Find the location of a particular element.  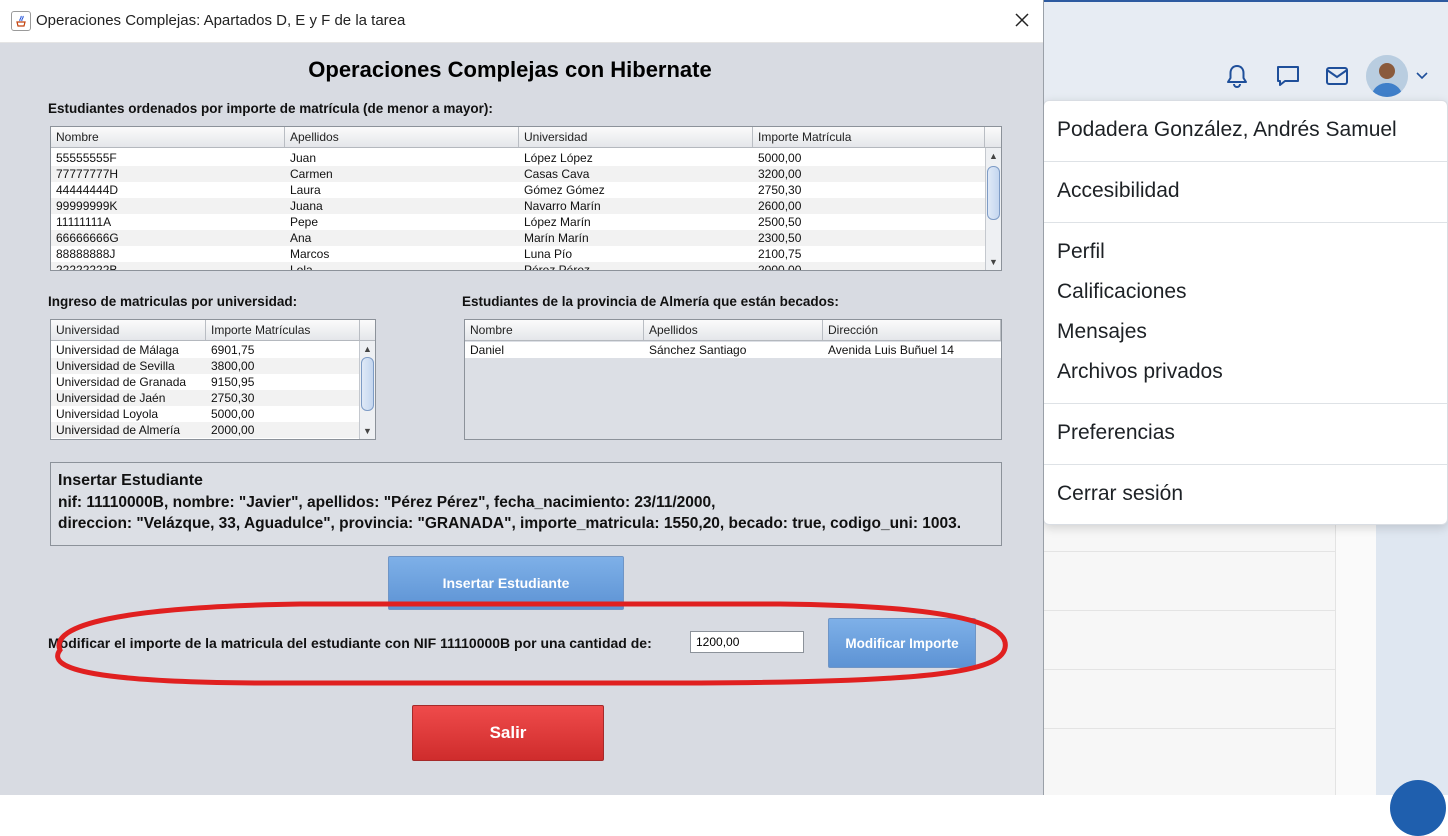

cell: 44444444D is located at coordinates (87, 190).